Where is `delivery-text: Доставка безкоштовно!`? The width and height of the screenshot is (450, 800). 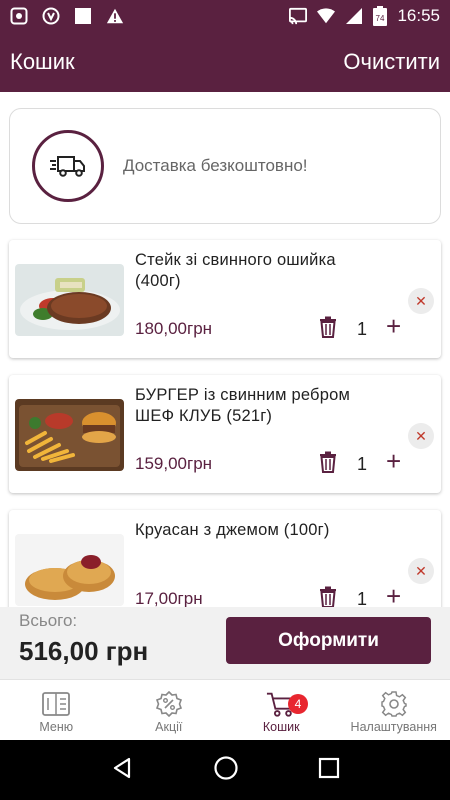
delivery-text: Доставка безкоштовно! is located at coordinates (215, 165).